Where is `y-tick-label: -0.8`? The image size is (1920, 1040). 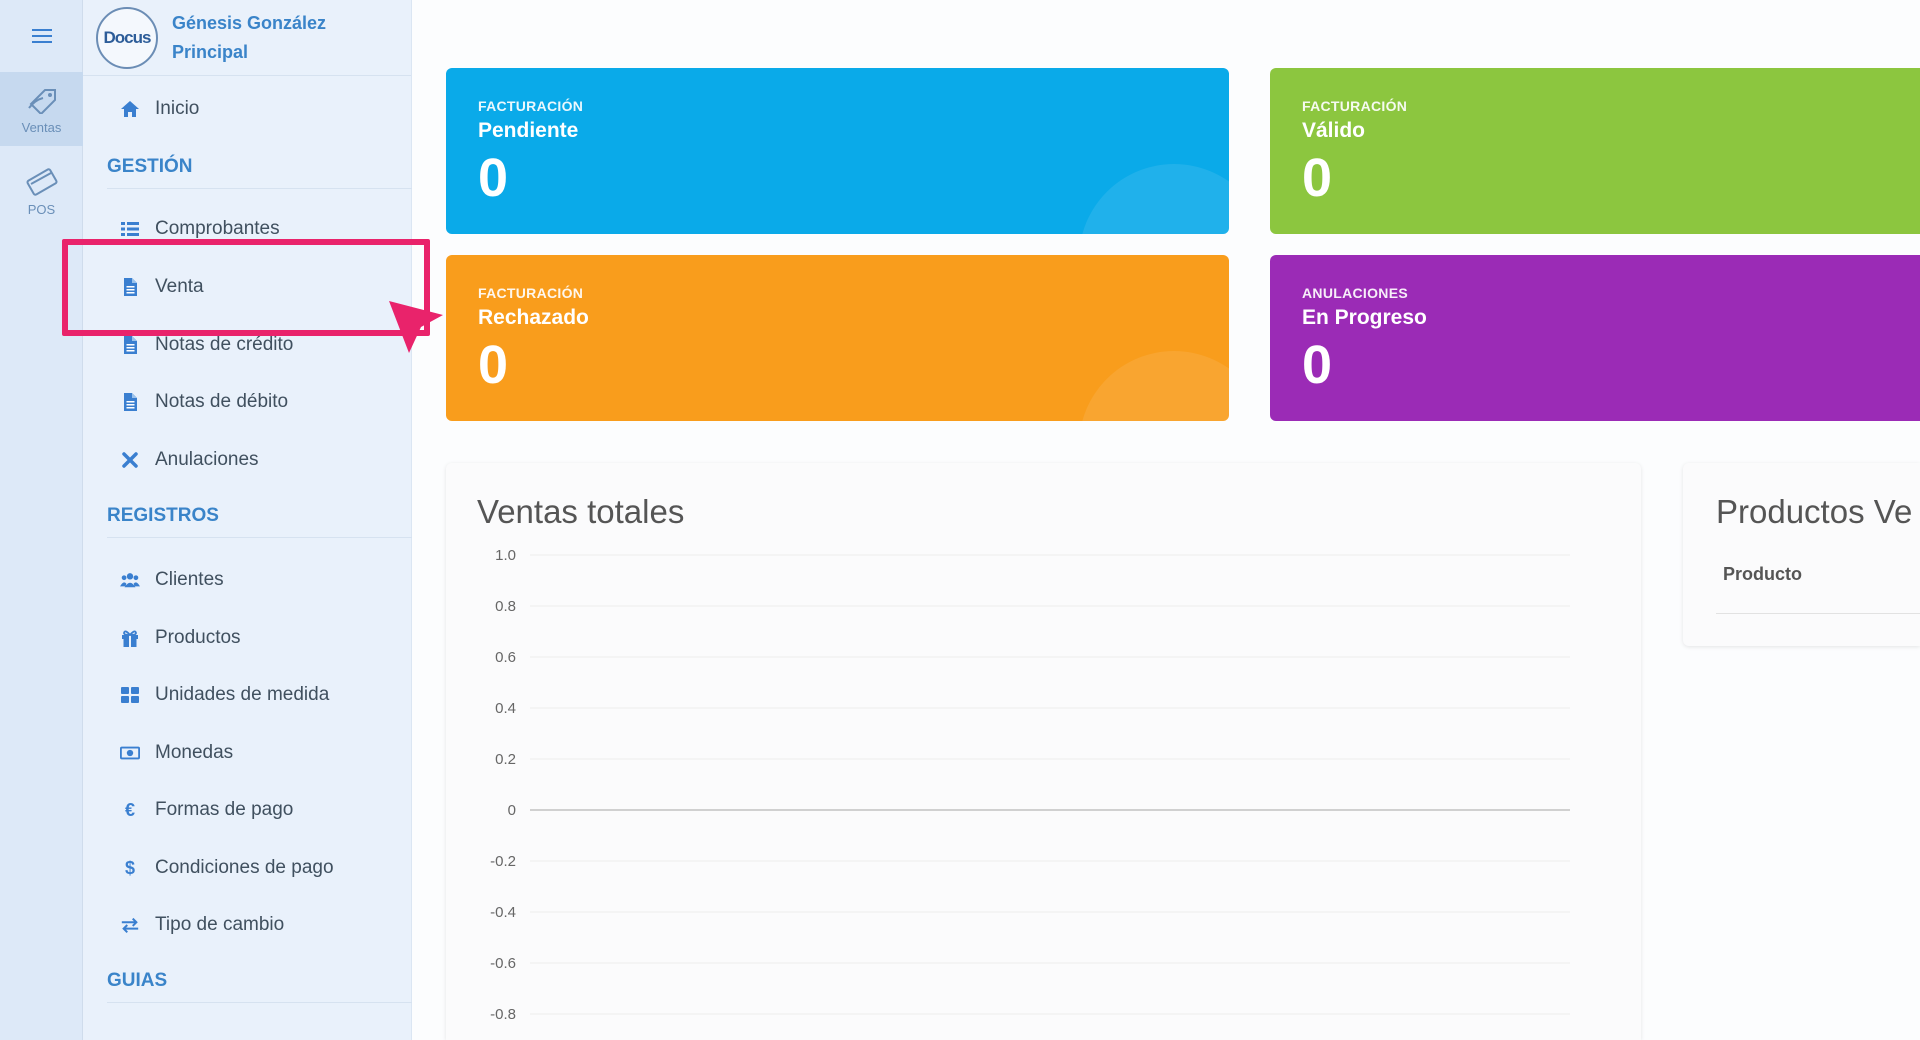
y-tick-label: -0.8 is located at coordinates (503, 1014).